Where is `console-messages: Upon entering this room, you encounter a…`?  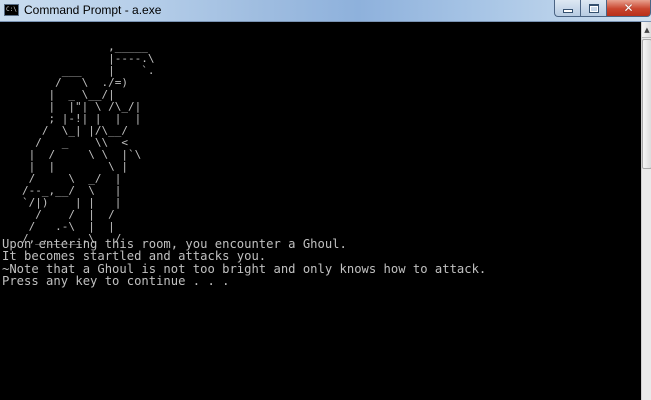 console-messages: Upon entering this room, you encounter a… is located at coordinates (244, 262).